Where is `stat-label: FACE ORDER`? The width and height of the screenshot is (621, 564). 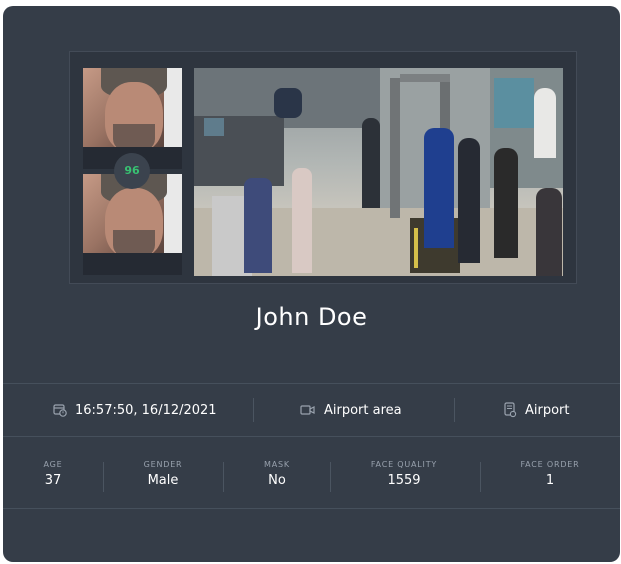 stat-label: FACE ORDER is located at coordinates (550, 464).